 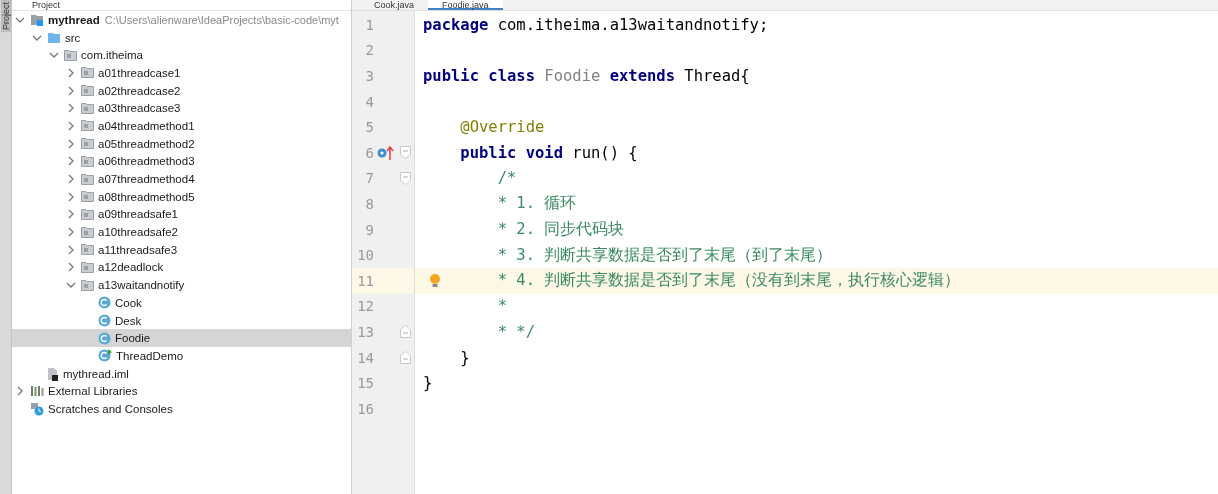 I want to click on tree-item: a12deadlock, so click(x=181, y=267).